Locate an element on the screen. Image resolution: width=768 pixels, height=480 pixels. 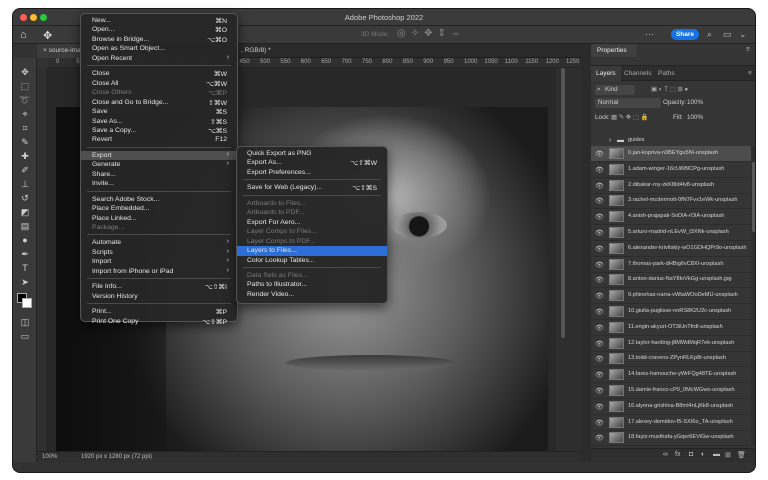
brush-tool-icon: ✐ is located at coordinates (25, 170).